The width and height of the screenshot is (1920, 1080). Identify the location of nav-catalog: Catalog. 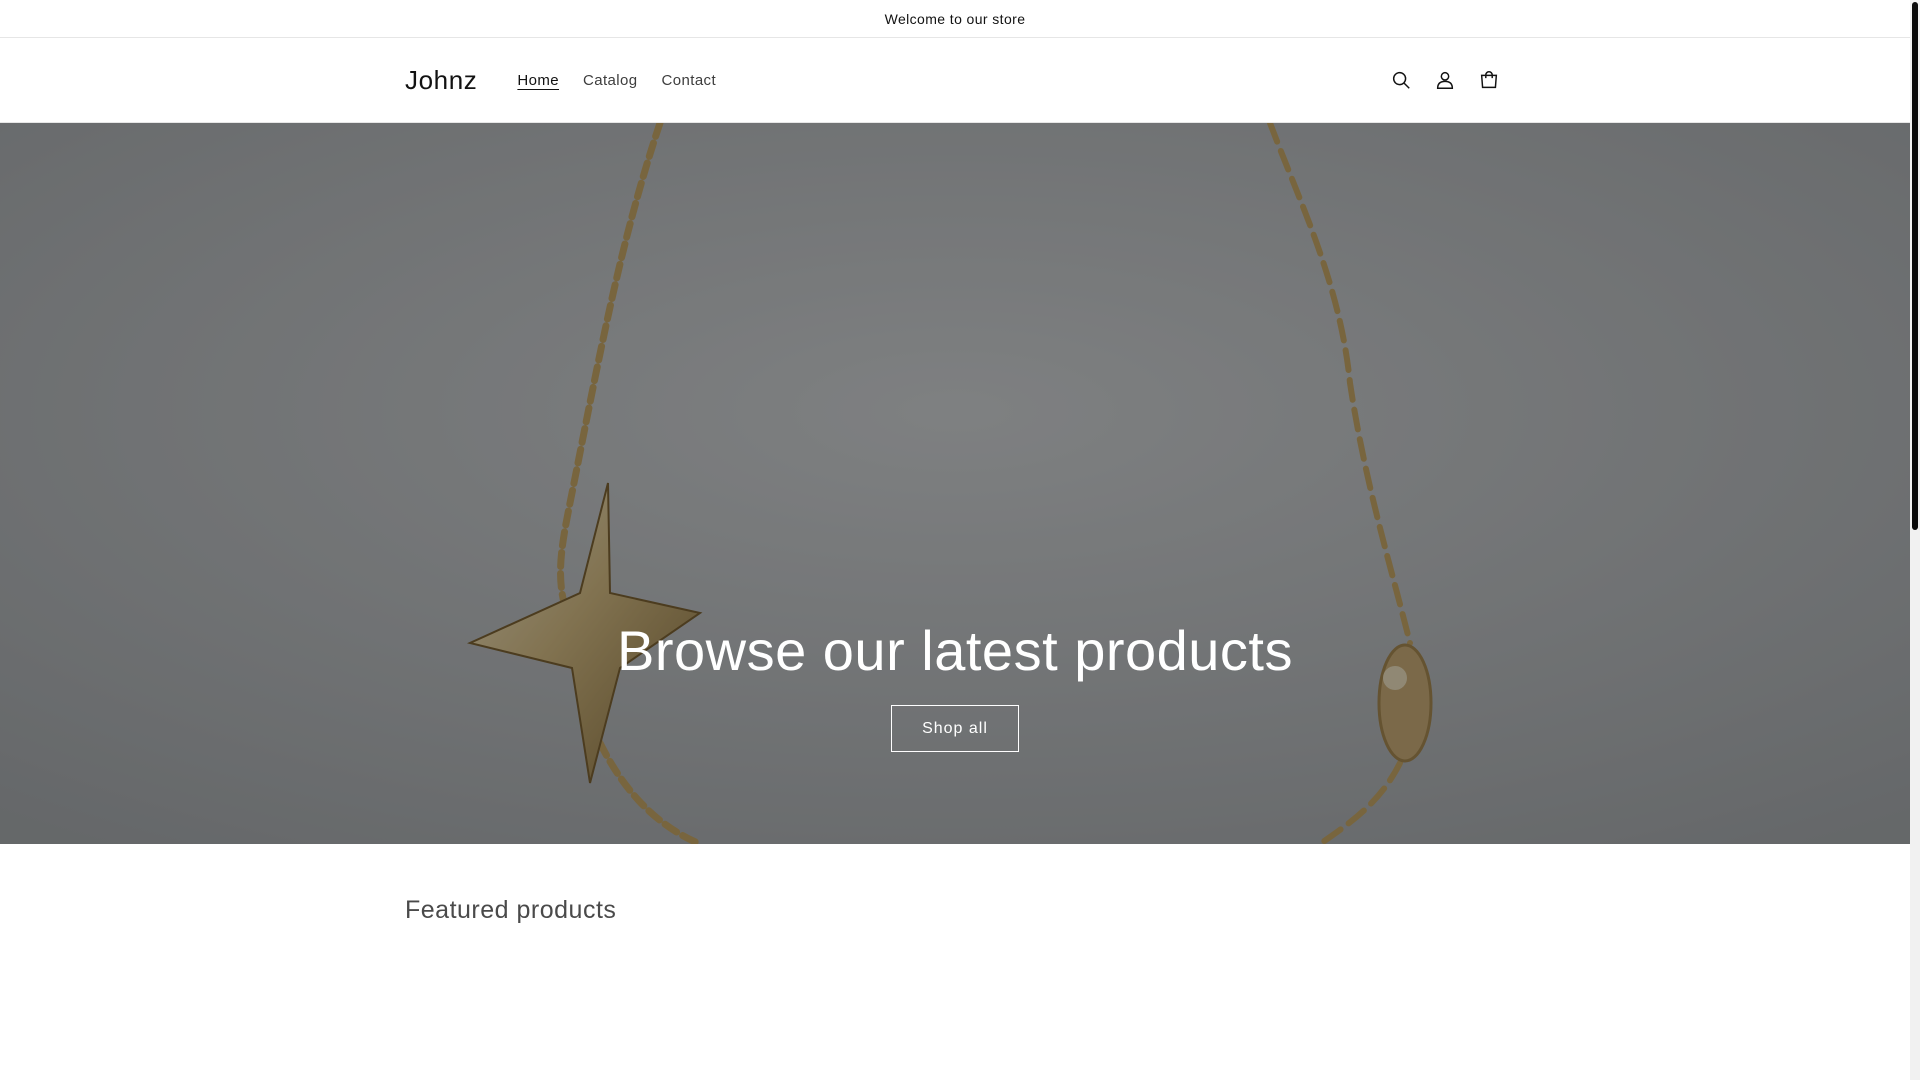
(610, 80).